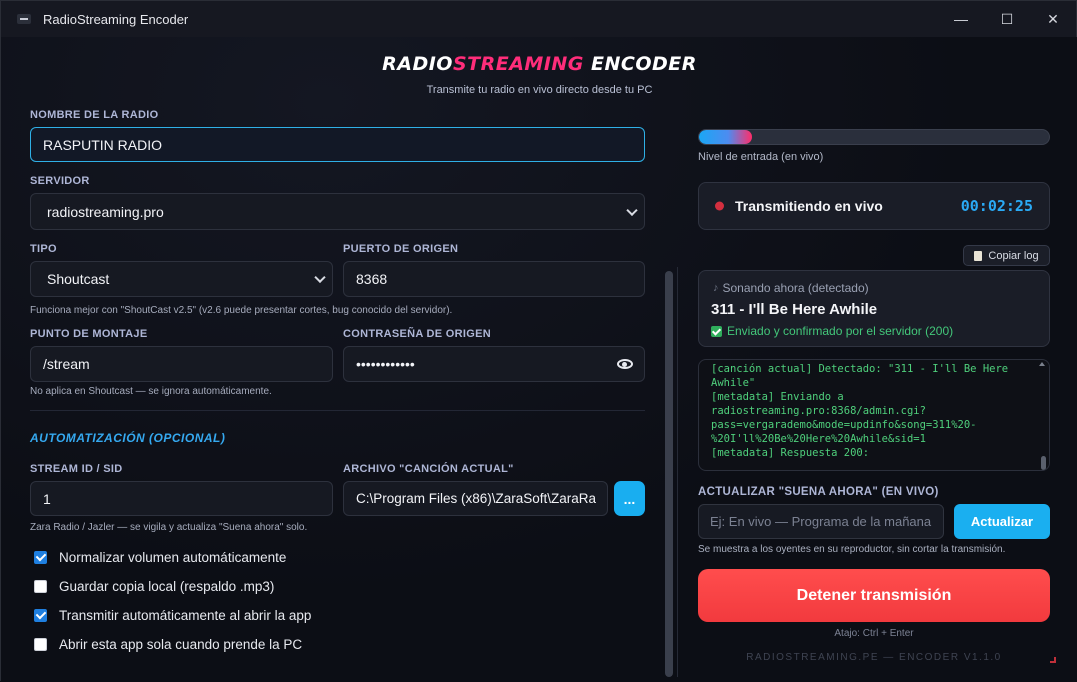  Describe the element at coordinates (1053, 660) in the screenshot. I see `resize-grip-icon` at that location.